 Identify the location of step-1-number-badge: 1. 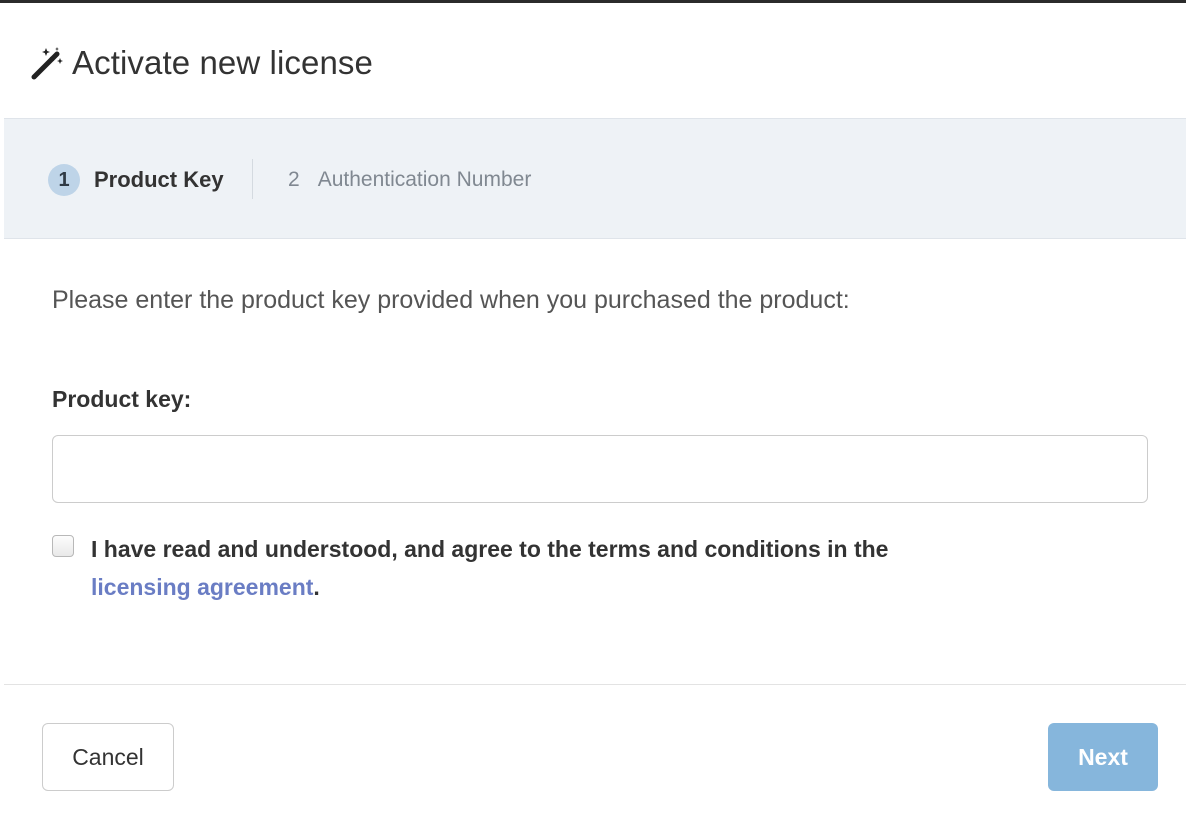
(64, 180).